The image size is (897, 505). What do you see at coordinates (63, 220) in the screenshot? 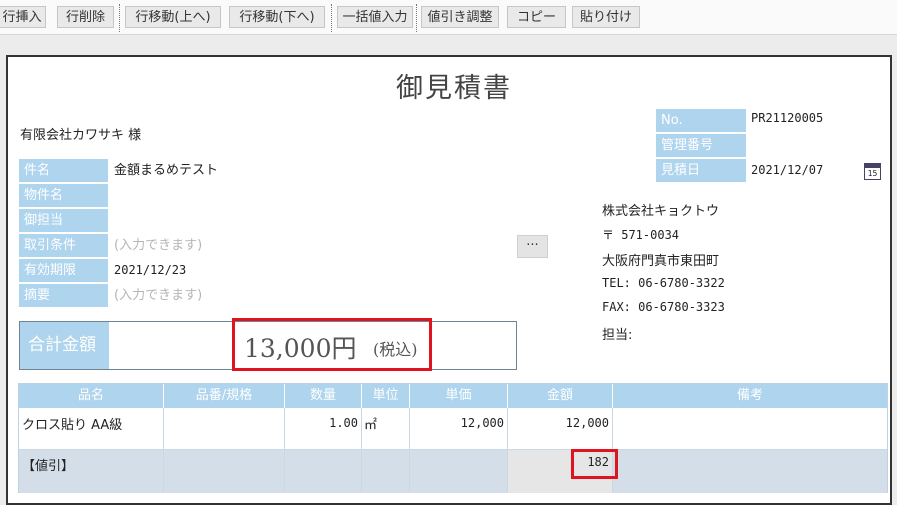
I see `contact-label: 御担当` at bounding box center [63, 220].